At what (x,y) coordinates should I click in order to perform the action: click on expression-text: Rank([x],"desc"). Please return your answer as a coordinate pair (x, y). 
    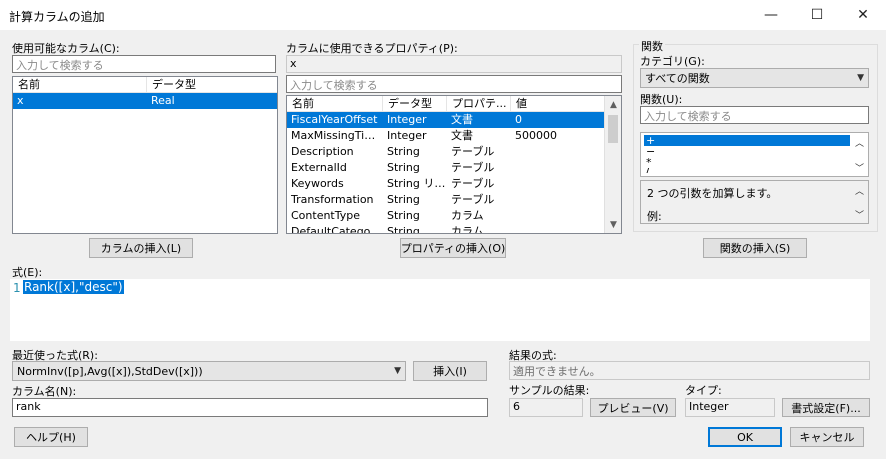
    Looking at the image, I should click on (73, 287).